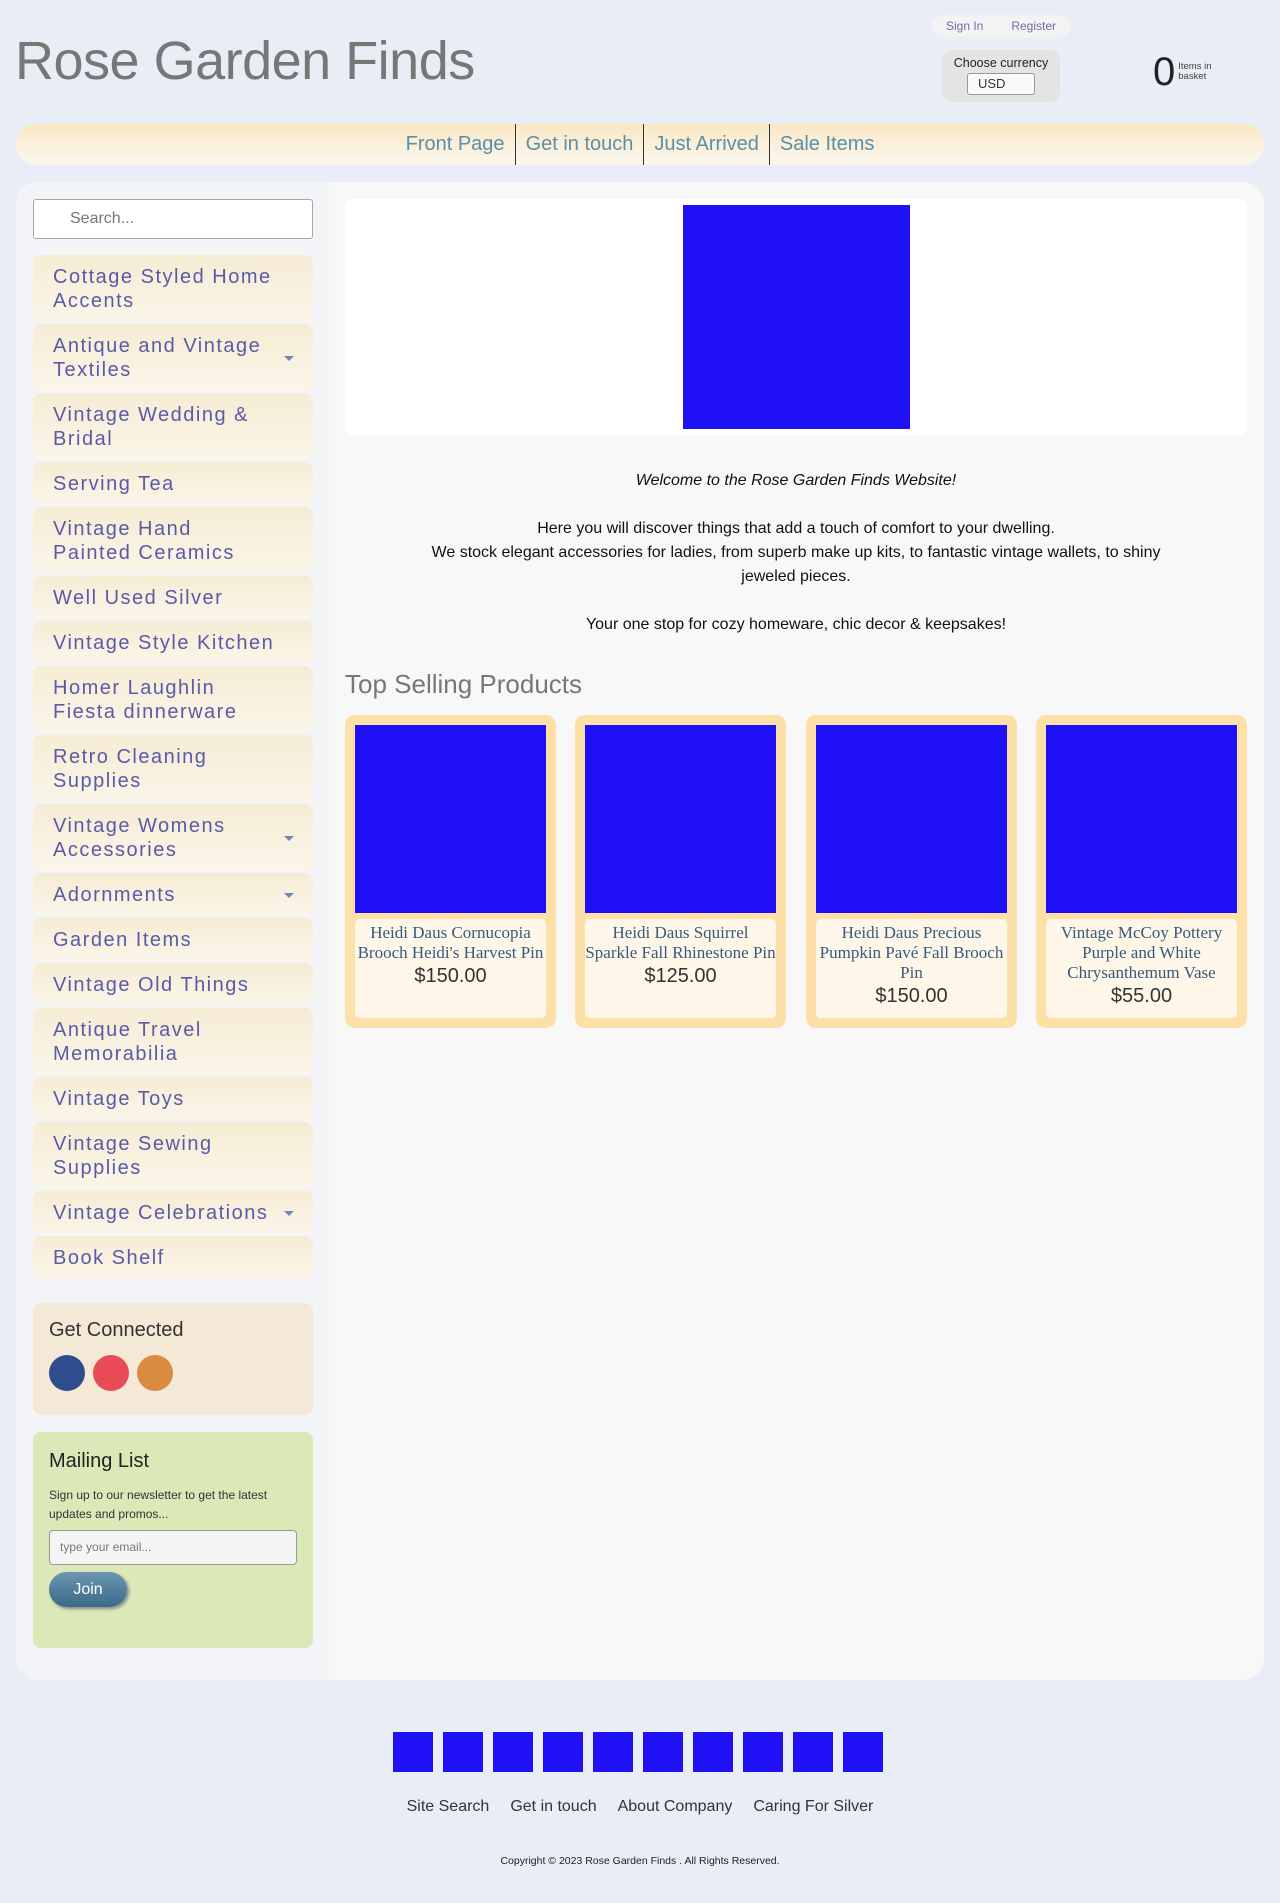  I want to click on sidebar-item-vintage-style-kitchen: Vintage Style Kitchen, so click(173, 642).